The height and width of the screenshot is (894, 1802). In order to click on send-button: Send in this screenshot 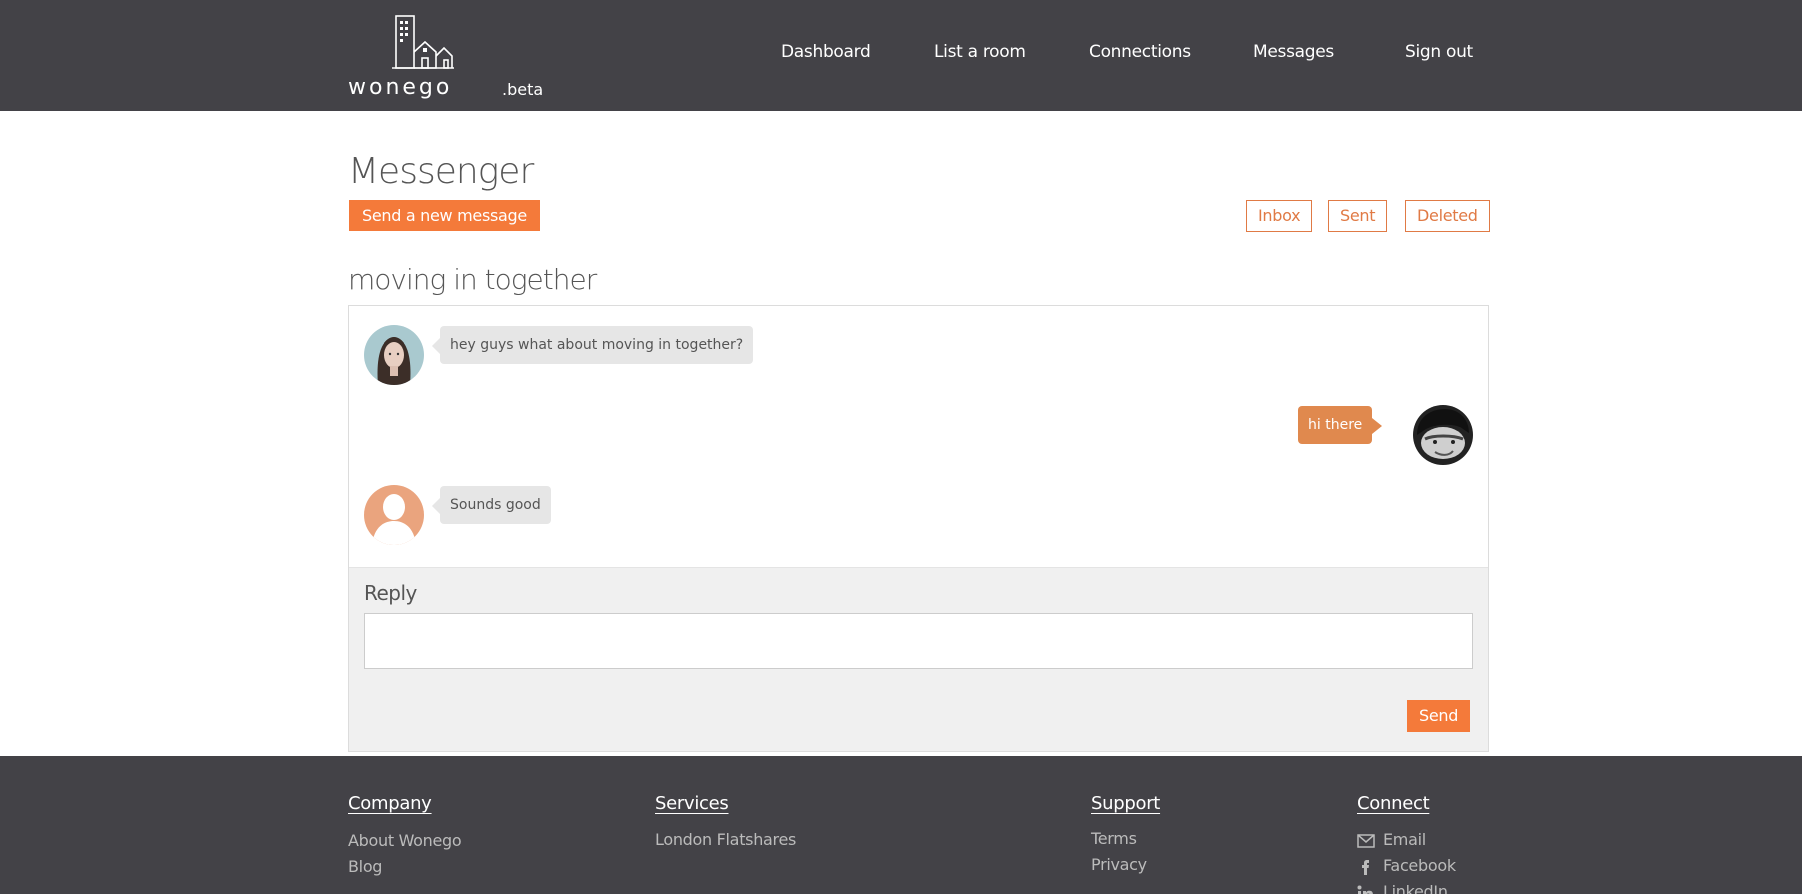, I will do `click(1439, 716)`.